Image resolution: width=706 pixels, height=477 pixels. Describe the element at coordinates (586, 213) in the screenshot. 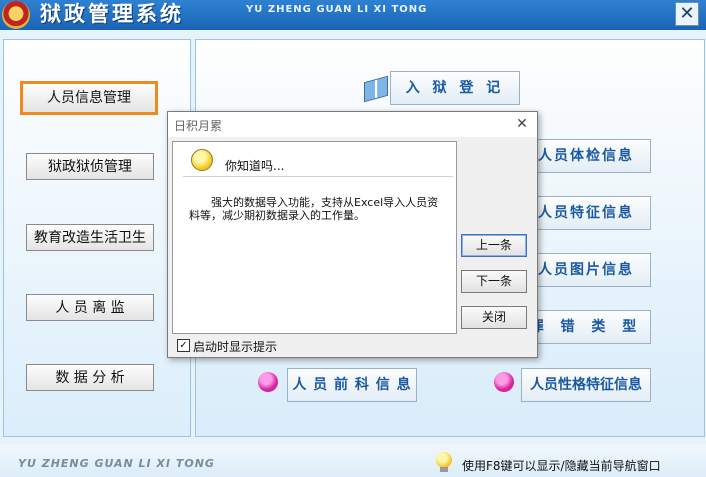

I see `module-tezheng-button: 人员特征信息` at that location.